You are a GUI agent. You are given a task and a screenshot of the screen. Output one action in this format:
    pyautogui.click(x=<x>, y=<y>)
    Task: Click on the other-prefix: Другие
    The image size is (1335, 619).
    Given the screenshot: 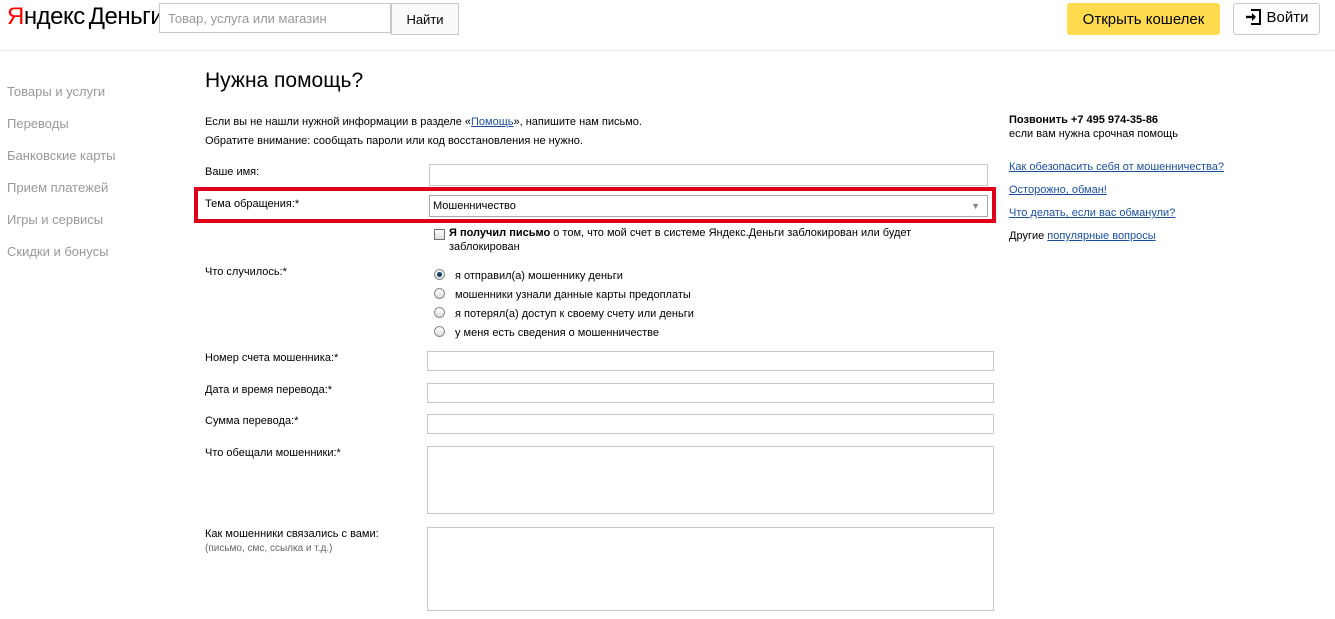 What is the action you would take?
    pyautogui.click(x=1028, y=236)
    